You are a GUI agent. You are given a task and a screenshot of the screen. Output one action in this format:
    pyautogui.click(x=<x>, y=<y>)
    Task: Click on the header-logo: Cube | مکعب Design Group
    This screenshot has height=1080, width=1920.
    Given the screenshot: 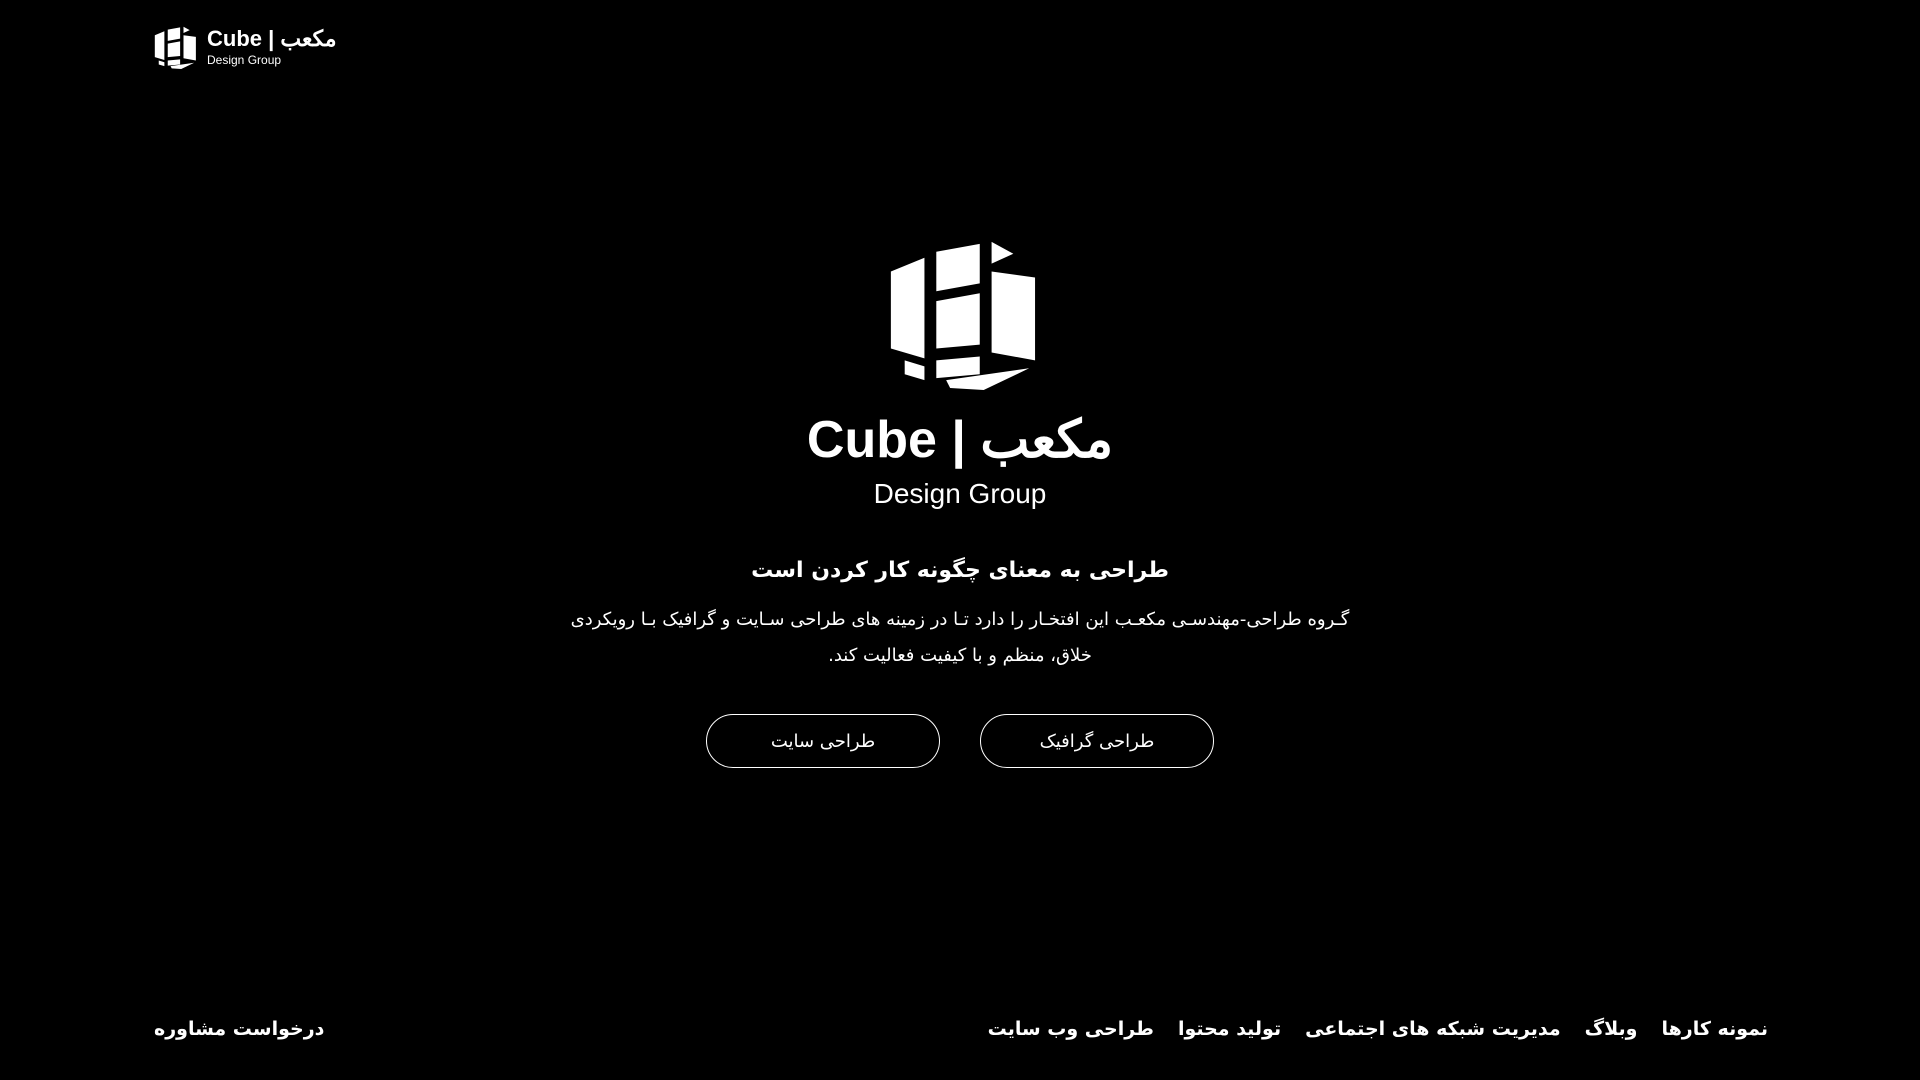 What is the action you would take?
    pyautogui.click(x=244, y=47)
    